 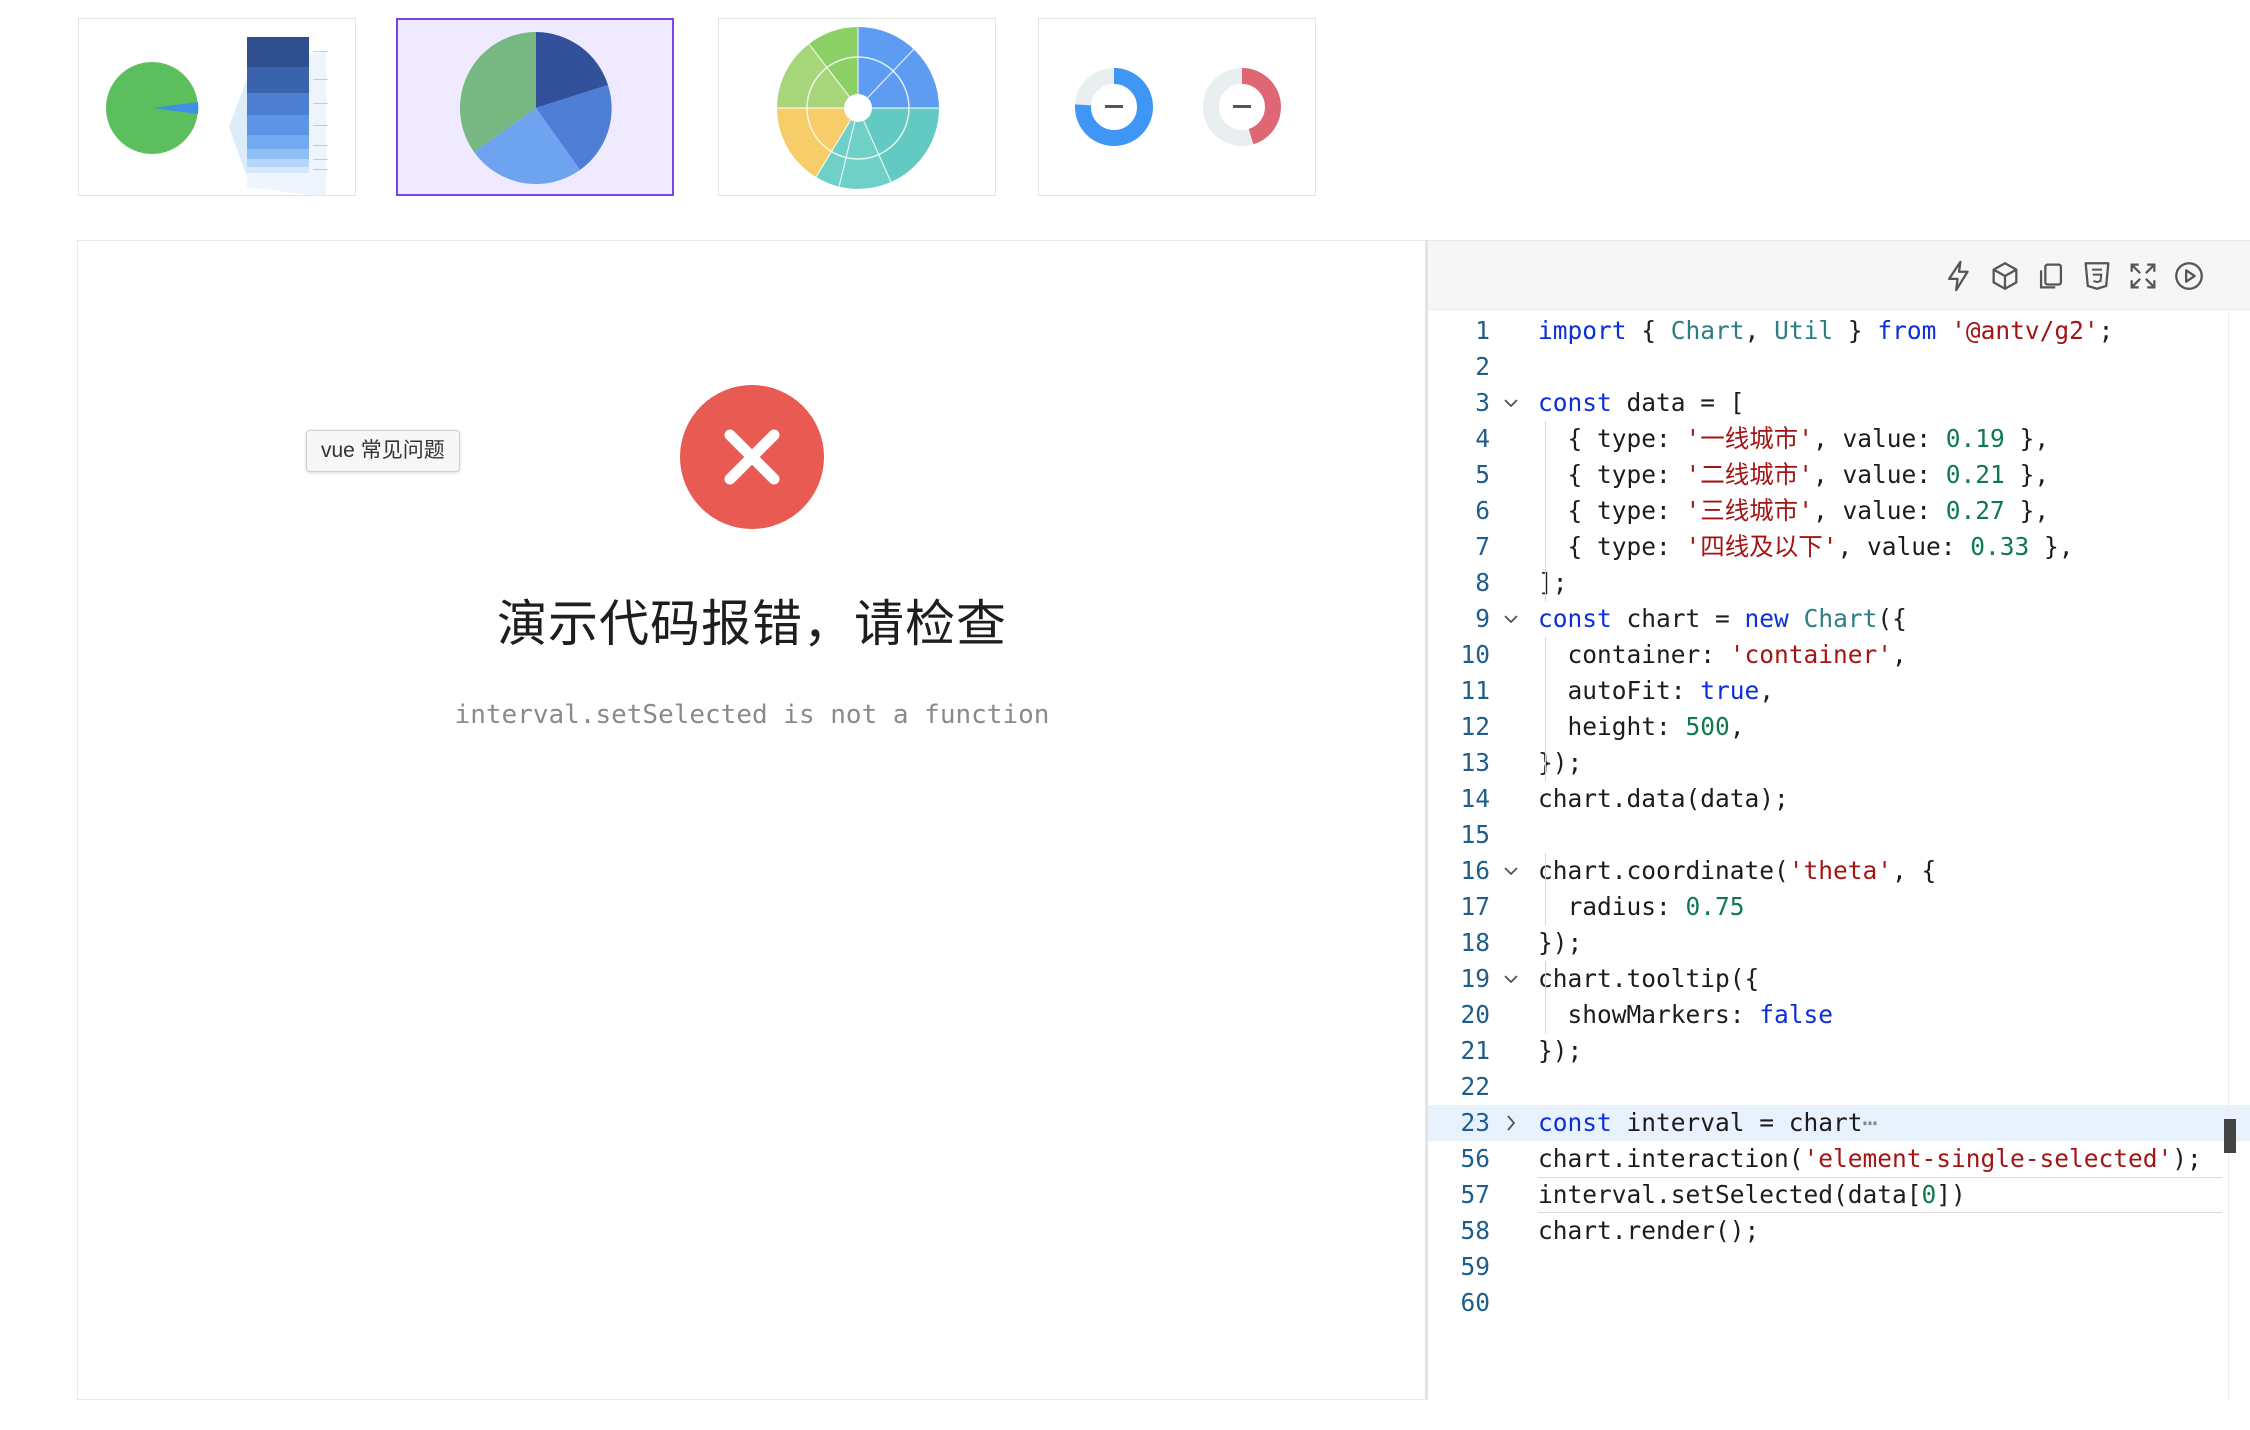 What do you see at coordinates (2228, 857) in the screenshot?
I see `editor-scrollbar` at bounding box center [2228, 857].